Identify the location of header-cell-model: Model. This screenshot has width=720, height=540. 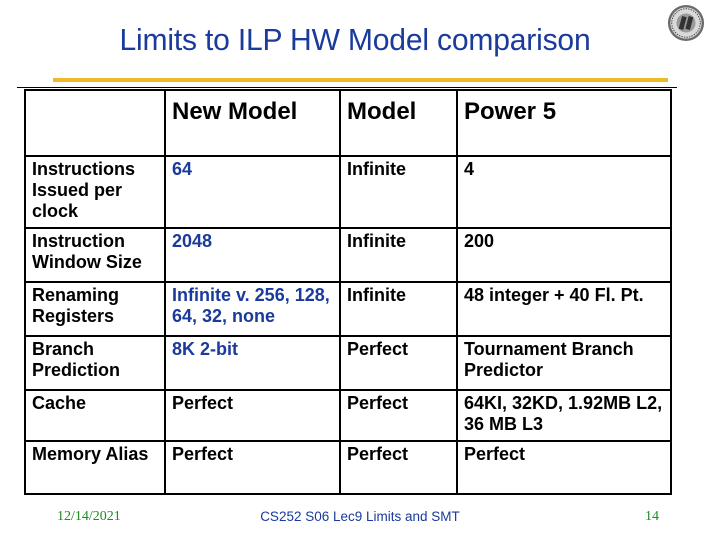
(398, 123).